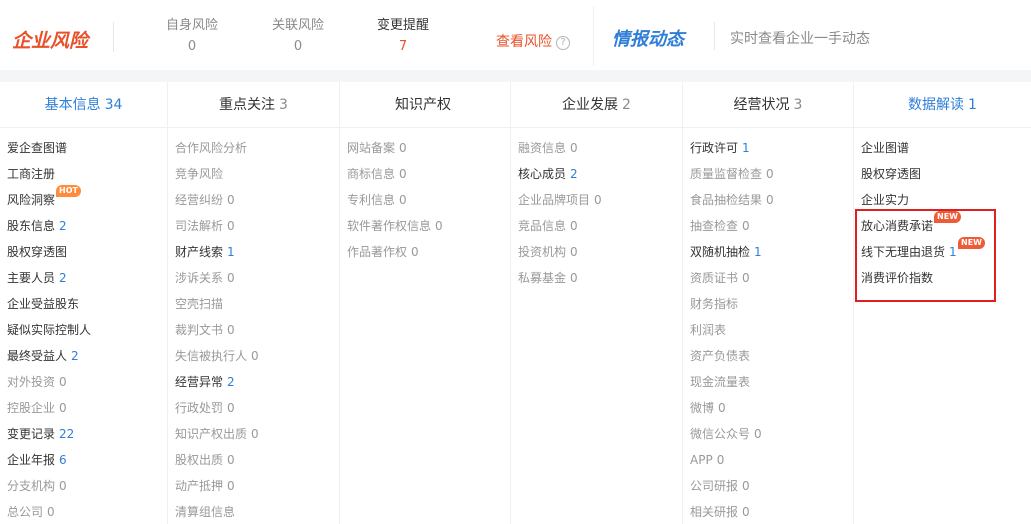 The width and height of the screenshot is (1031, 524). What do you see at coordinates (253, 411) in the screenshot?
I see `list-item: 行政处罚 0` at bounding box center [253, 411].